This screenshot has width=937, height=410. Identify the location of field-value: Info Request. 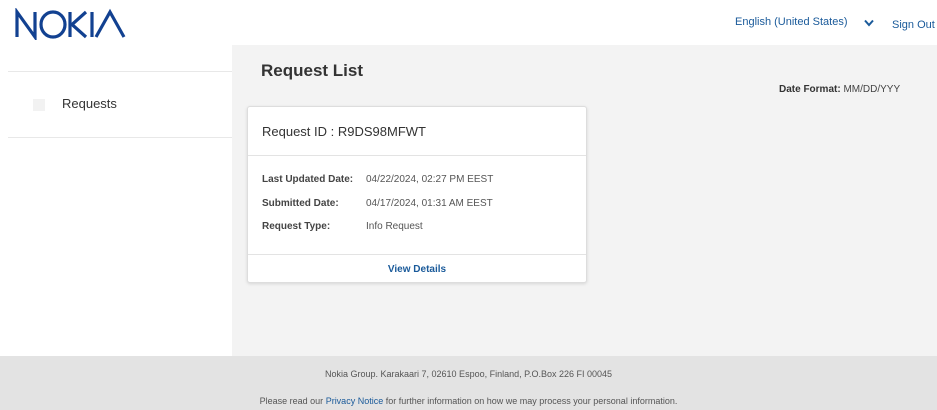
(394, 226).